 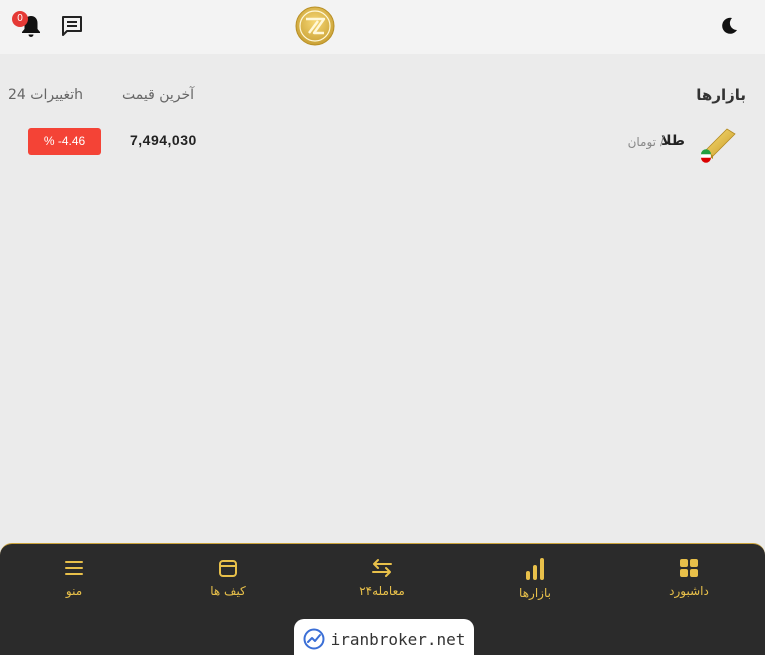 I want to click on column-header-last-price: آخرین قیمت, so click(x=158, y=95).